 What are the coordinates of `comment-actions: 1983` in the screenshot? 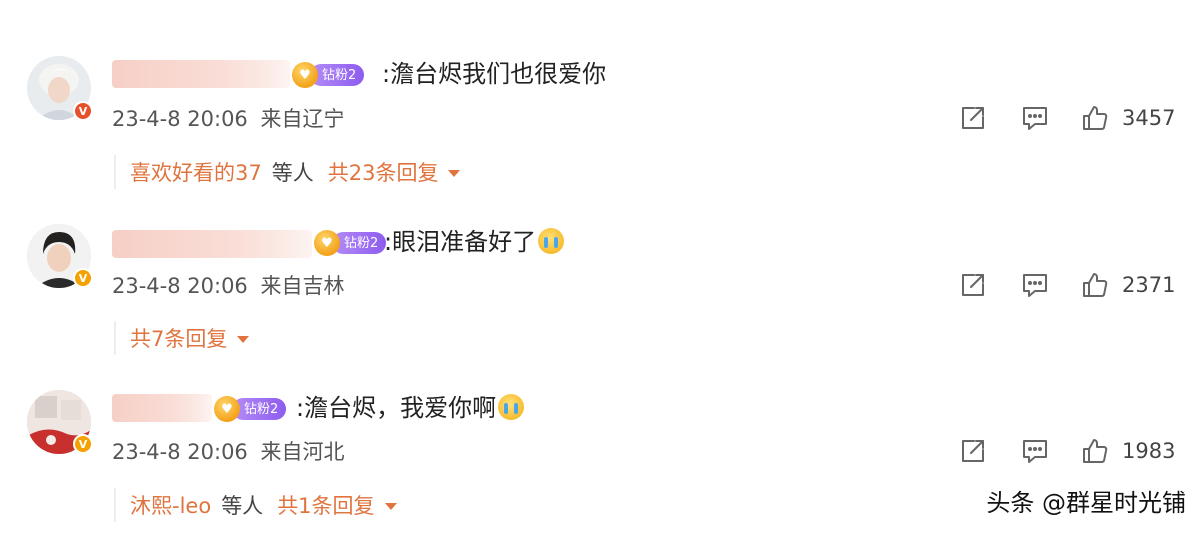 It's located at (600, 451).